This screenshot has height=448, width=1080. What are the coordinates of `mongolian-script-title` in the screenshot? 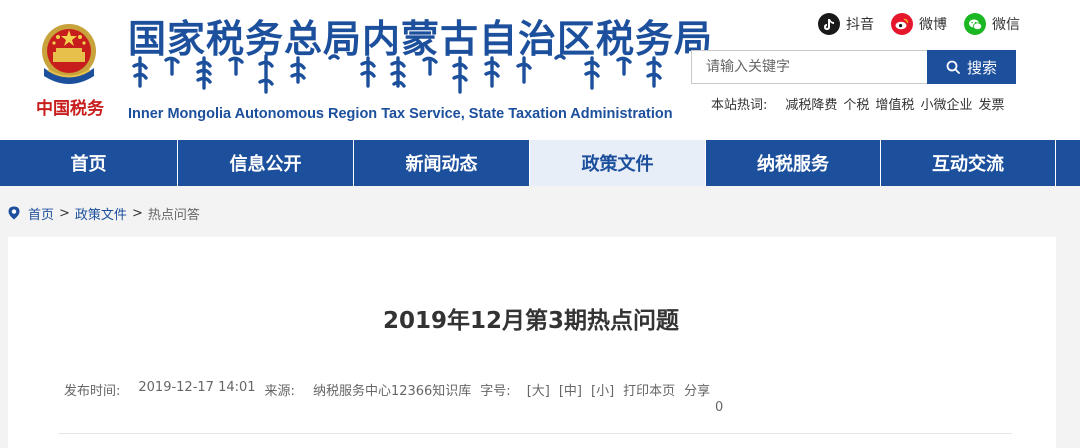 It's located at (397, 74).